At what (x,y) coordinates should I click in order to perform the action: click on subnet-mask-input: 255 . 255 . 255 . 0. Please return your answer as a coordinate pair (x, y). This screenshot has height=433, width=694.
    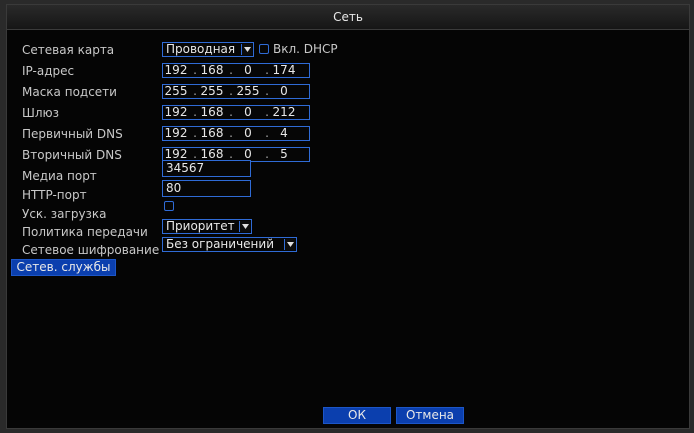
    Looking at the image, I should click on (236, 91).